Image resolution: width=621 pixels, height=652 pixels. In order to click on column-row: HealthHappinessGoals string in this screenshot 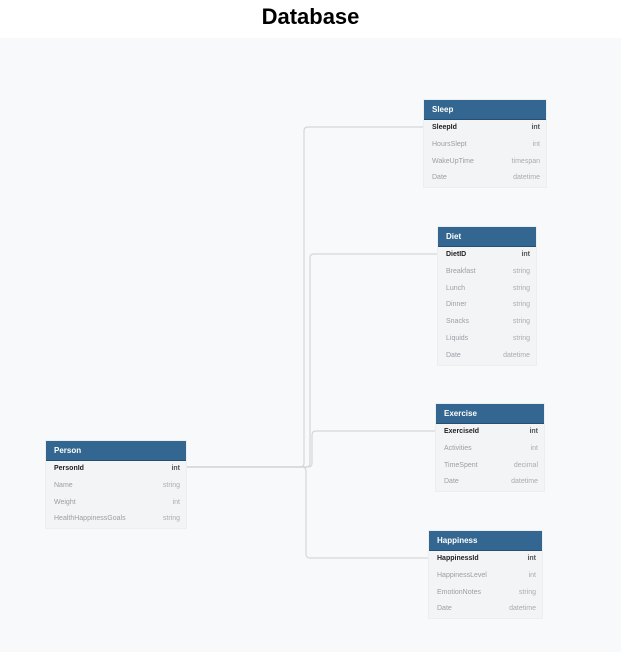, I will do `click(116, 519)`.